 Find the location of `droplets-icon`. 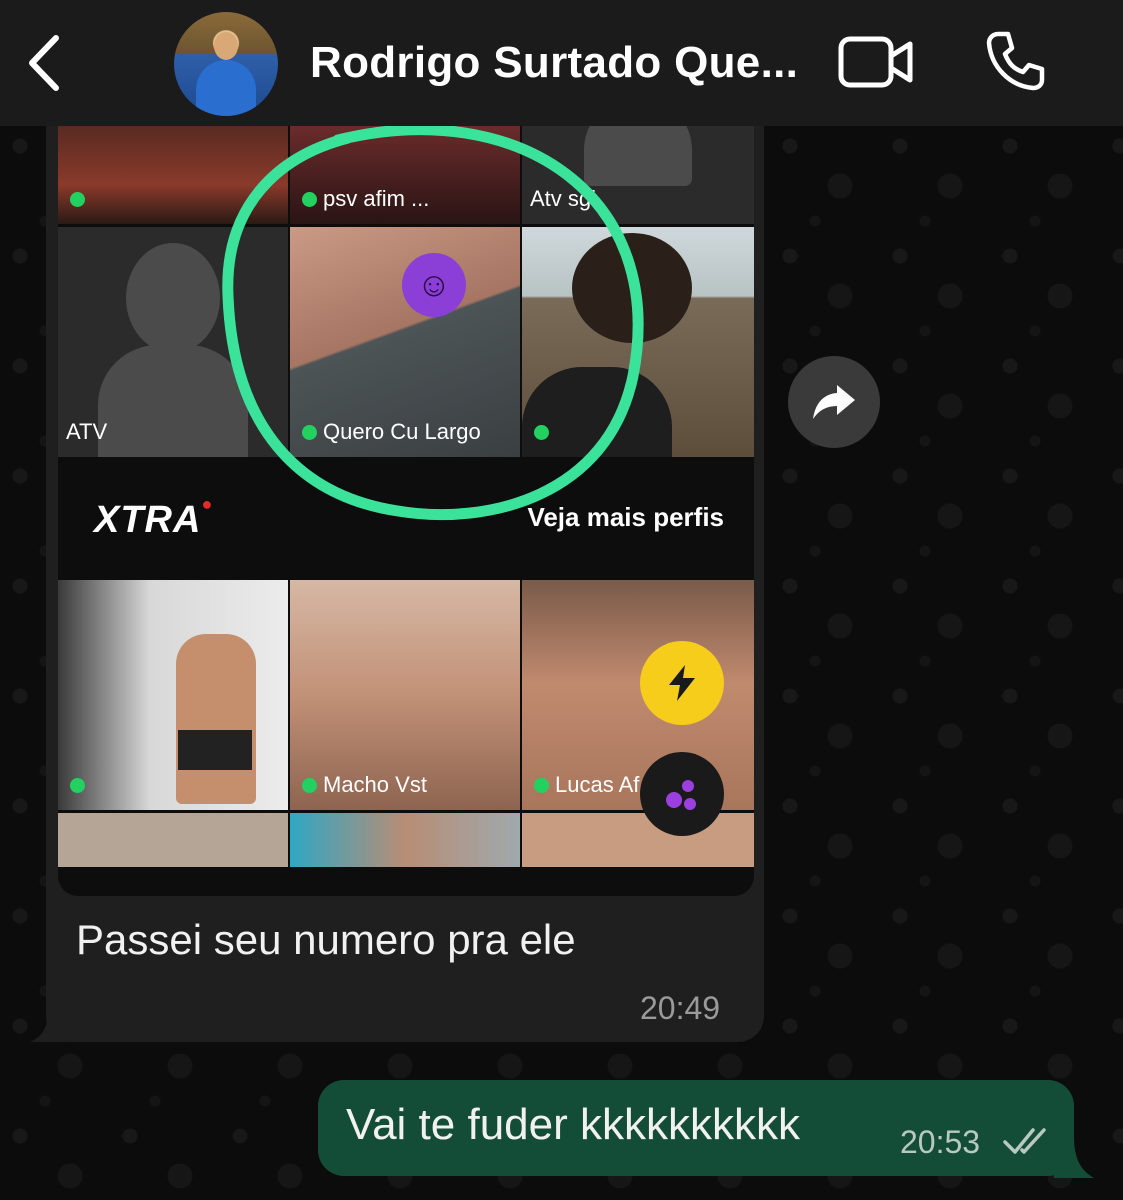

droplets-icon is located at coordinates (681, 795).